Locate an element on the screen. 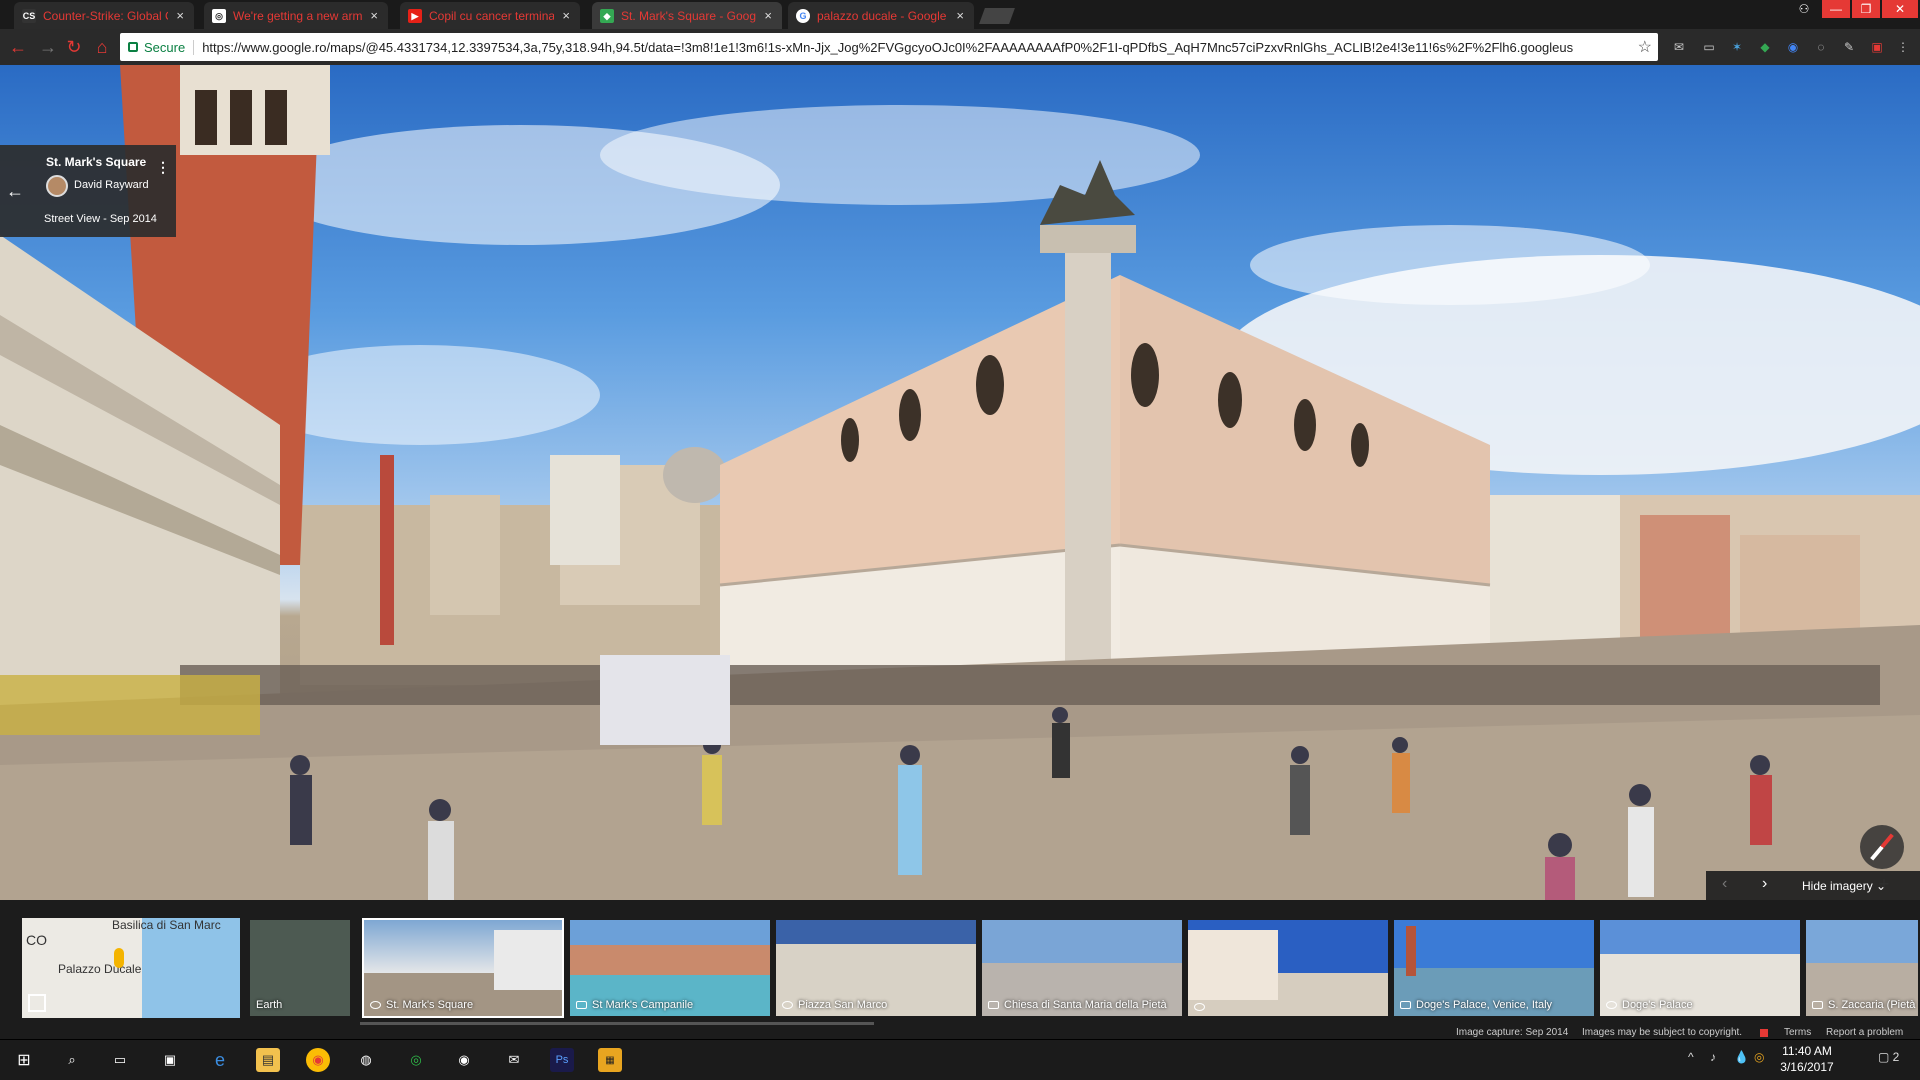 This screenshot has height=1080, width=1920. hide-imagery-button: Hide imagery ⌄ is located at coordinates (1844, 886).